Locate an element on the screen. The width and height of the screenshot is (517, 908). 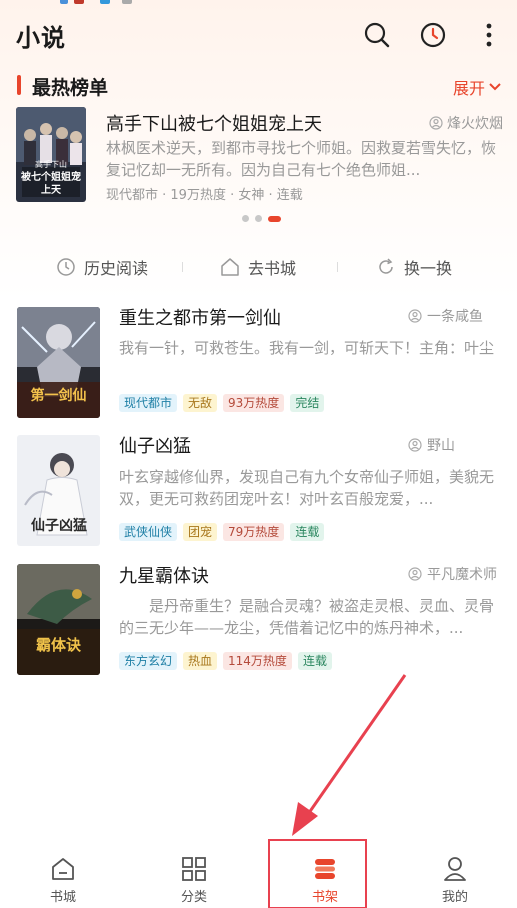
tag: 114万热度 is located at coordinates (257, 661).